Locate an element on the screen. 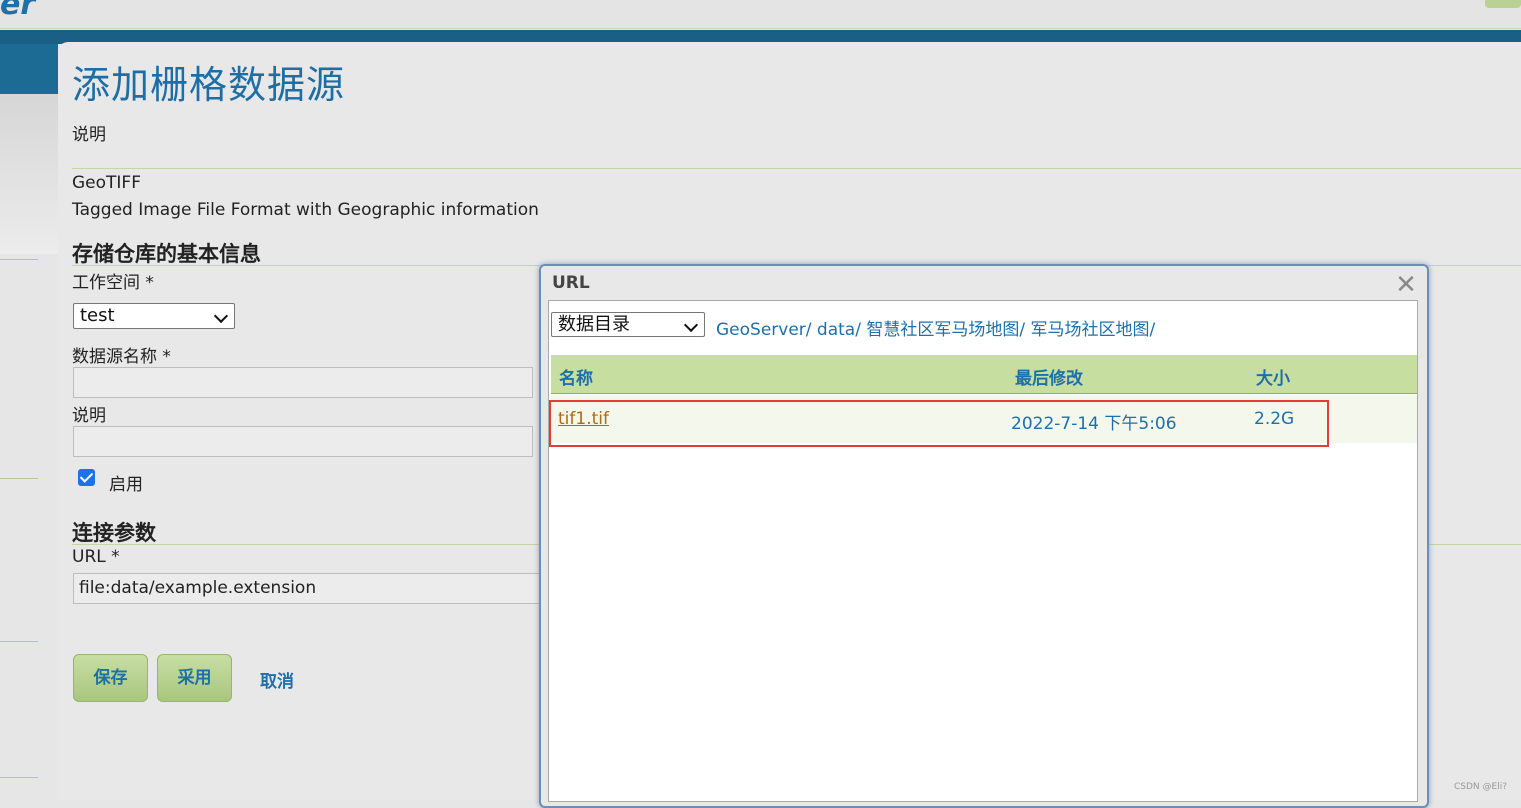 The width and height of the screenshot is (1521, 808). format-name: GeoTIFF is located at coordinates (106, 183).